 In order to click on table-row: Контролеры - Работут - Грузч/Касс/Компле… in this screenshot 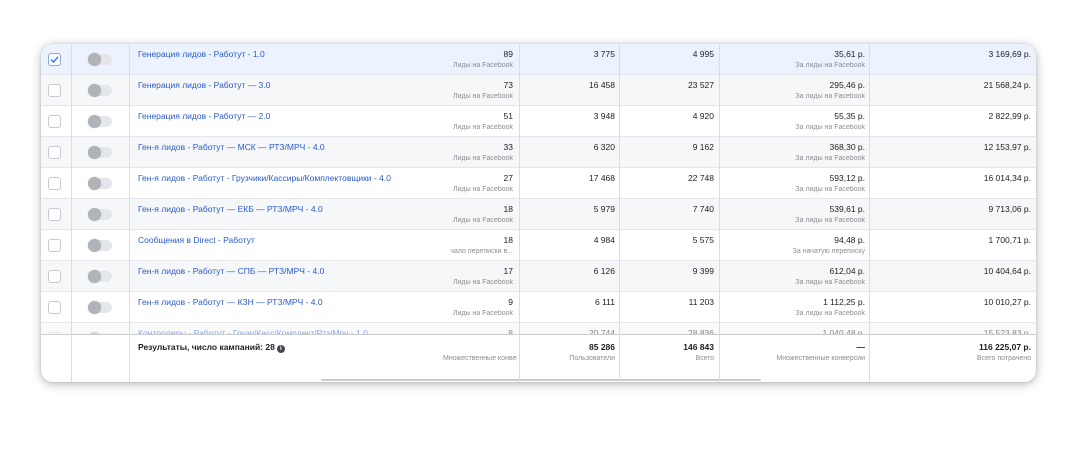, I will do `click(538, 328)`.